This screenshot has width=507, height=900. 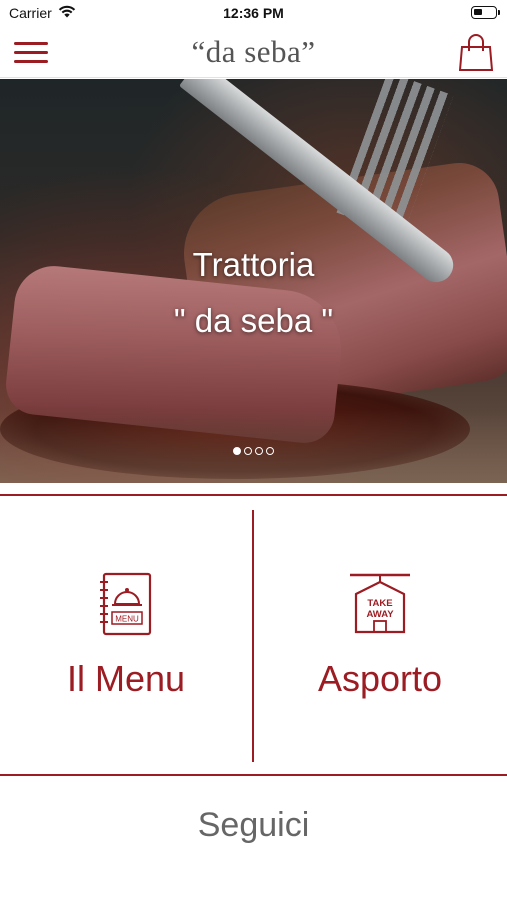 What do you see at coordinates (126, 606) in the screenshot?
I see `menu-book-icon: MENU` at bounding box center [126, 606].